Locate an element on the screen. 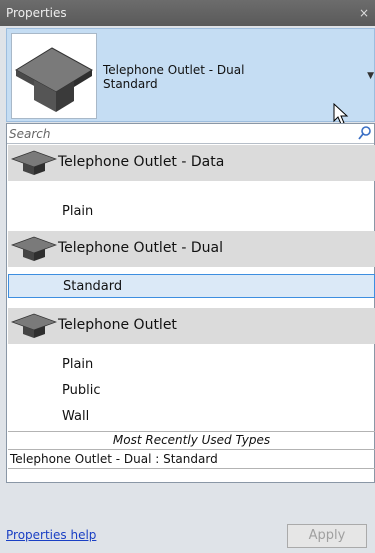  family-label: Telephone Outlet - Dual is located at coordinates (140, 248).